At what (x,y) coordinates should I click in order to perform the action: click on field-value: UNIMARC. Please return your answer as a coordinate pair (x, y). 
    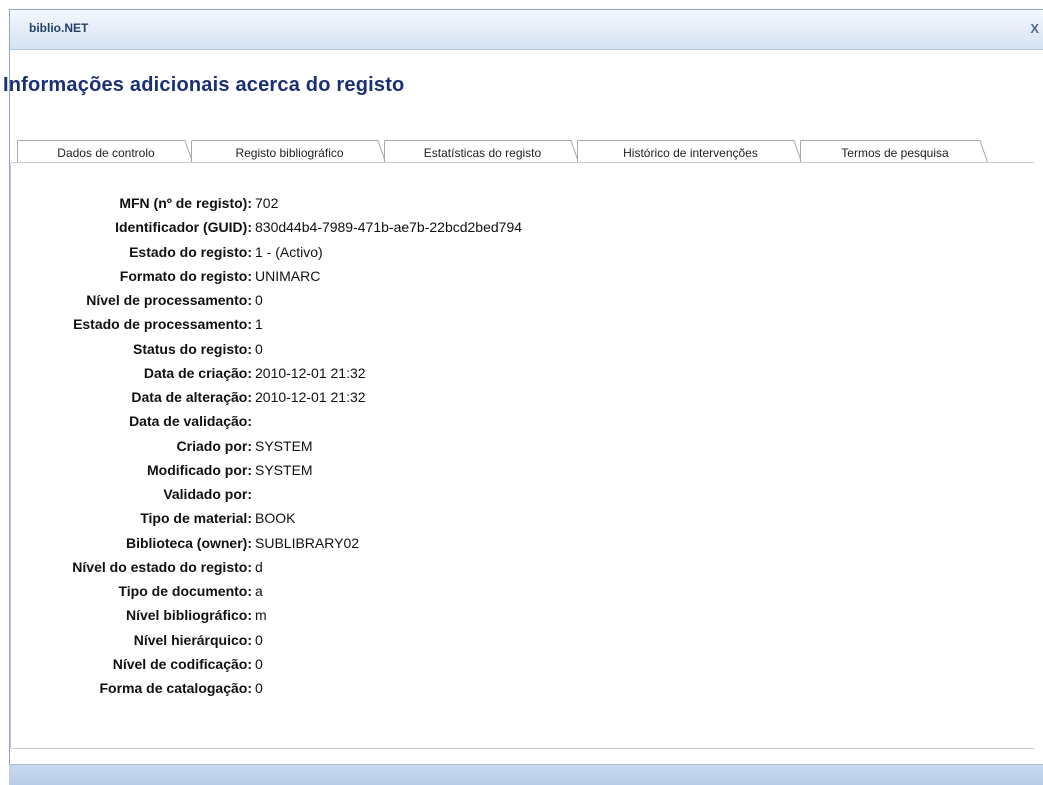
    Looking at the image, I should click on (288, 275).